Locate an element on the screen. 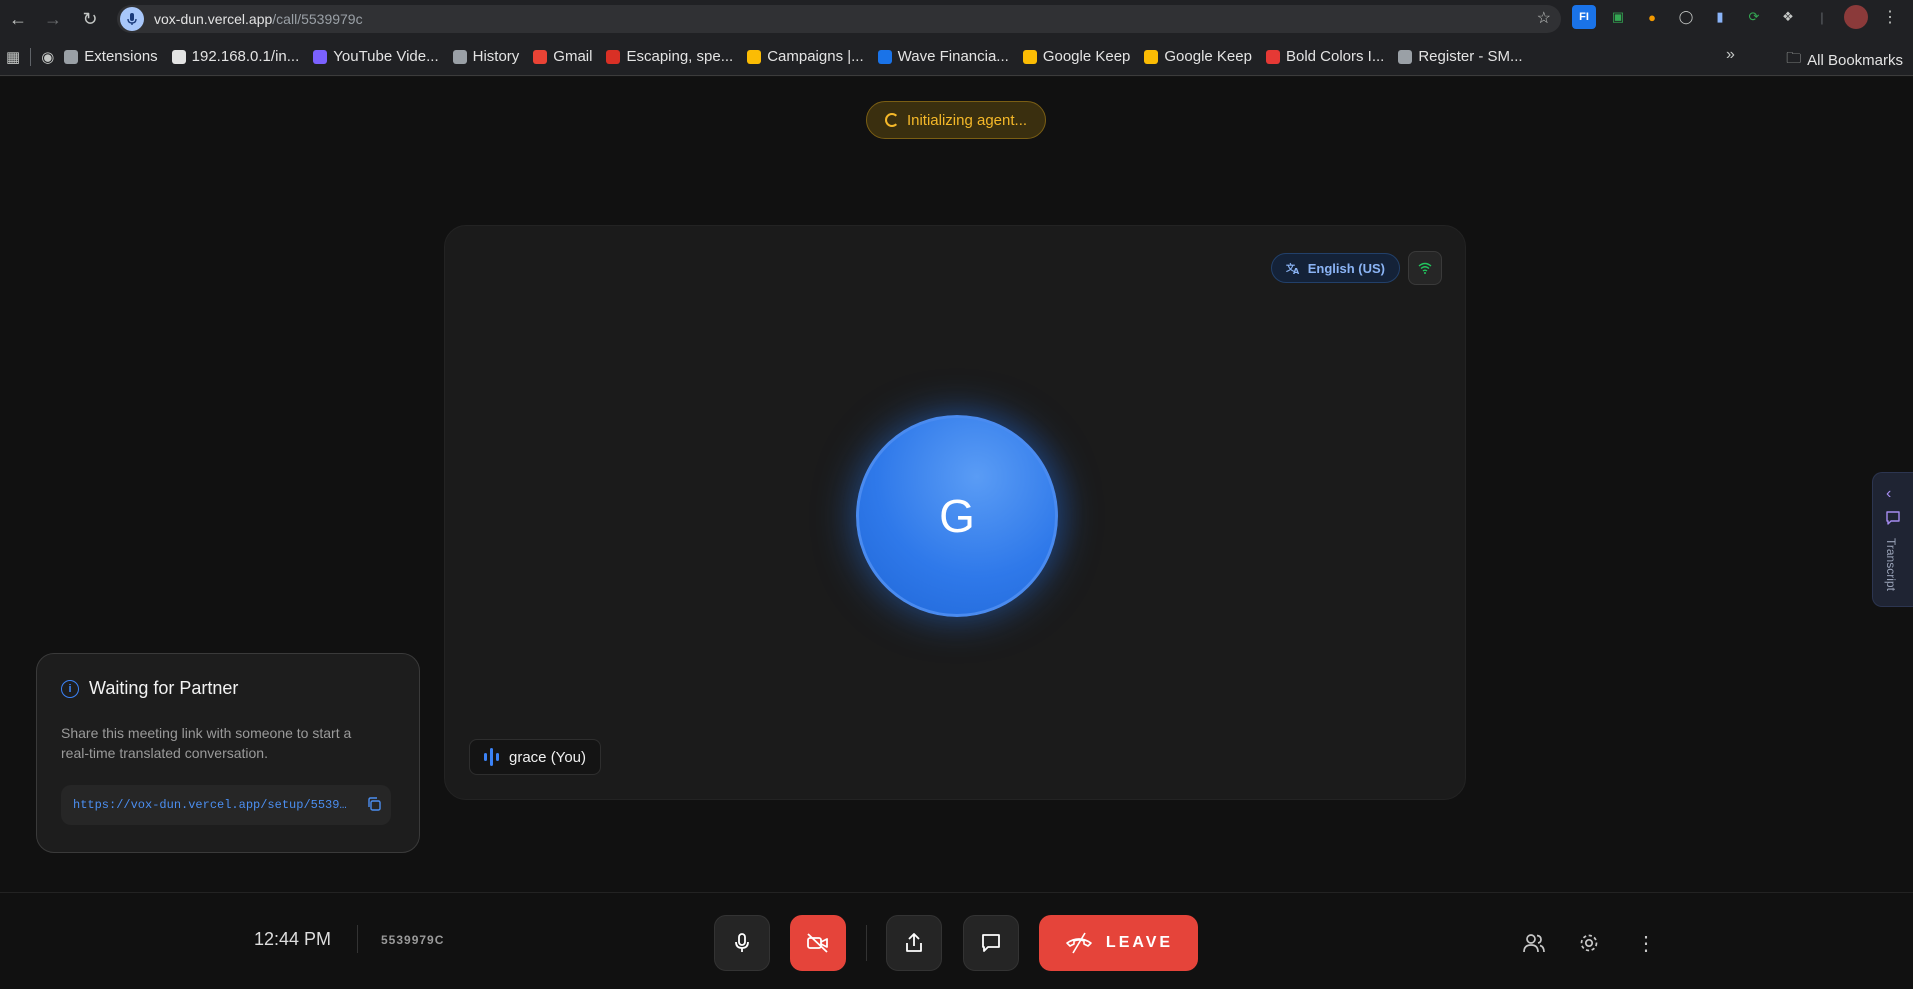 Image resolution: width=1913 pixels, height=989 pixels. back-icon: ← is located at coordinates (18, 19).